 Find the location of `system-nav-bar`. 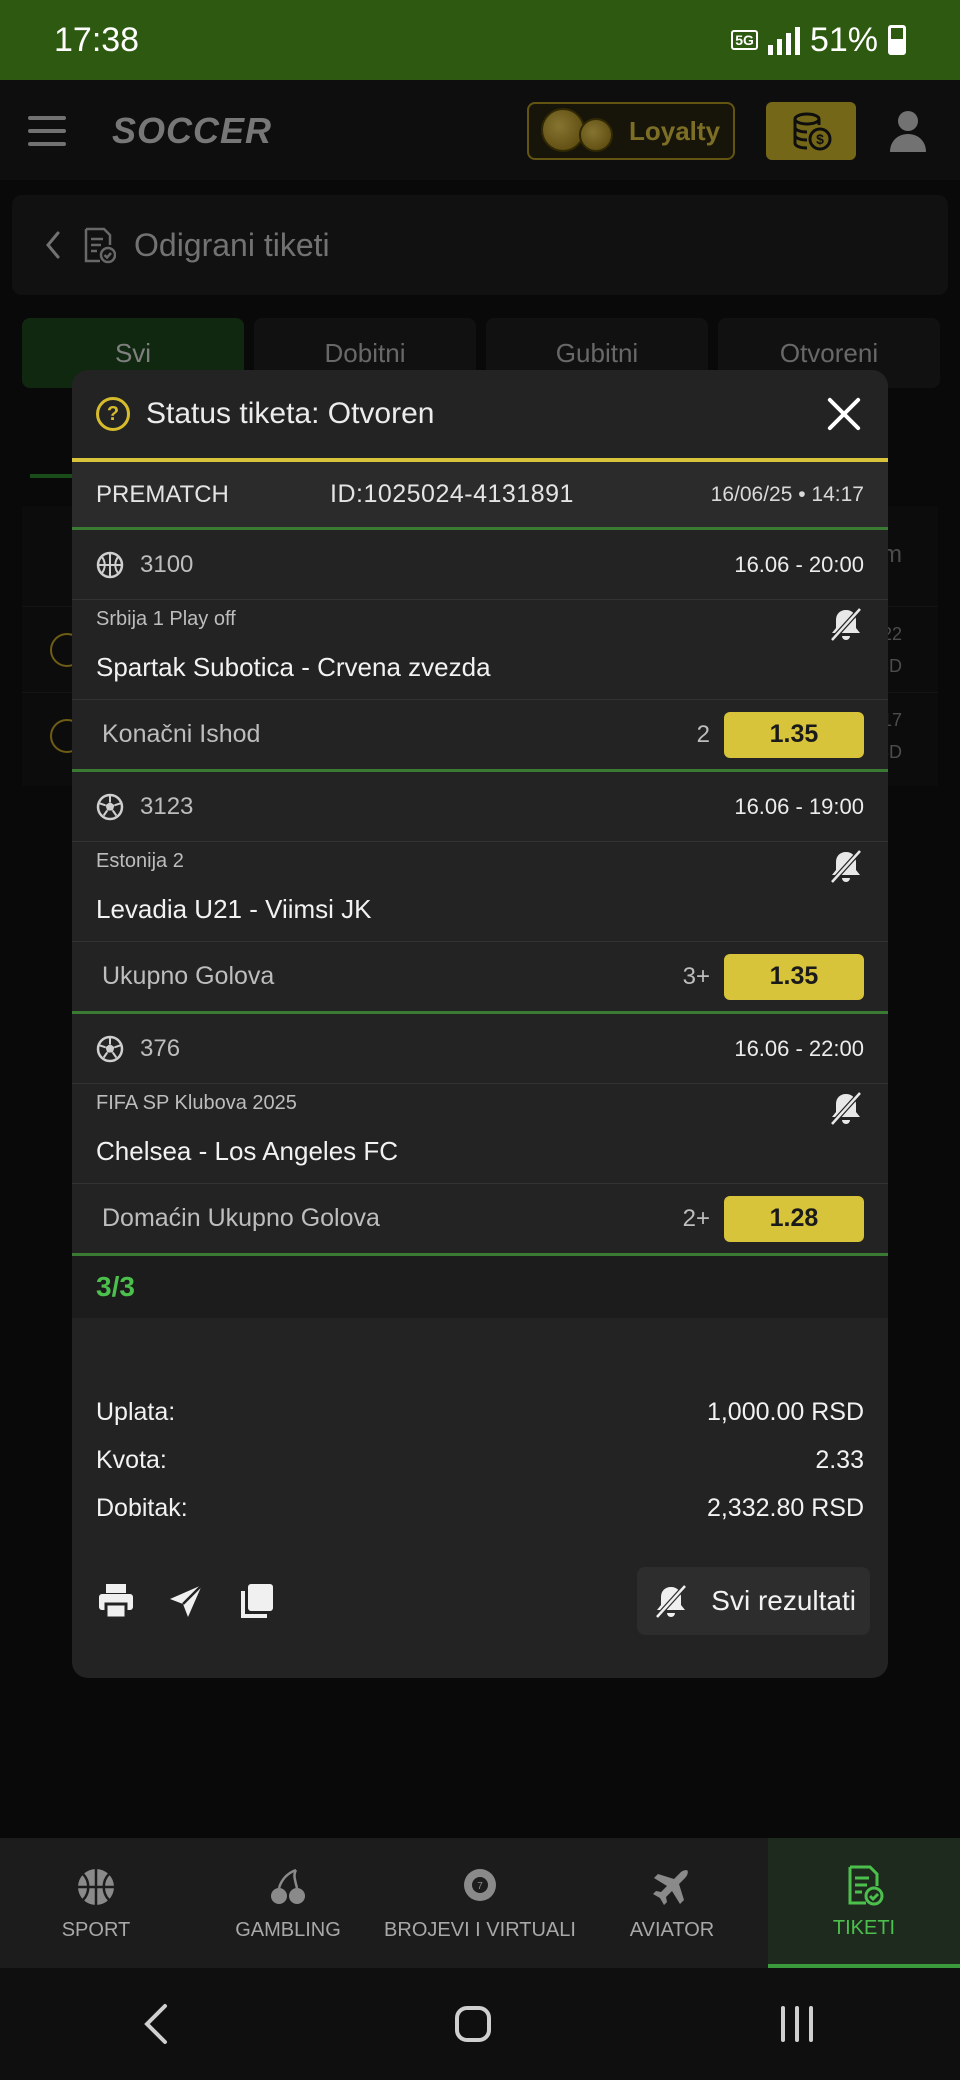

system-nav-bar is located at coordinates (480, 2024).